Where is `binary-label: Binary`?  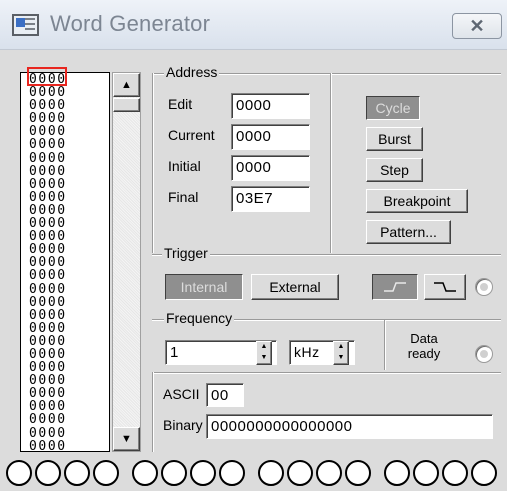
binary-label: Binary is located at coordinates (183, 425).